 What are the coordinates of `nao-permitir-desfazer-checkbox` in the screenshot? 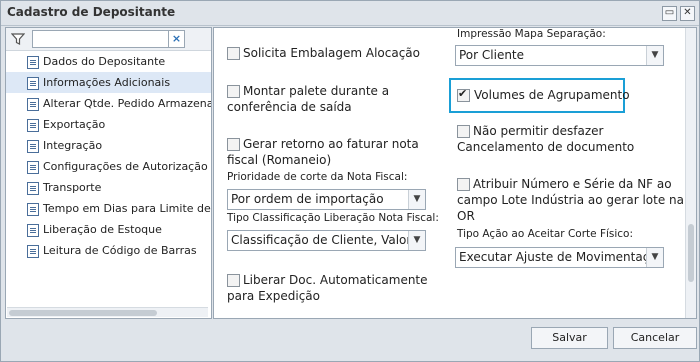 It's located at (463, 131).